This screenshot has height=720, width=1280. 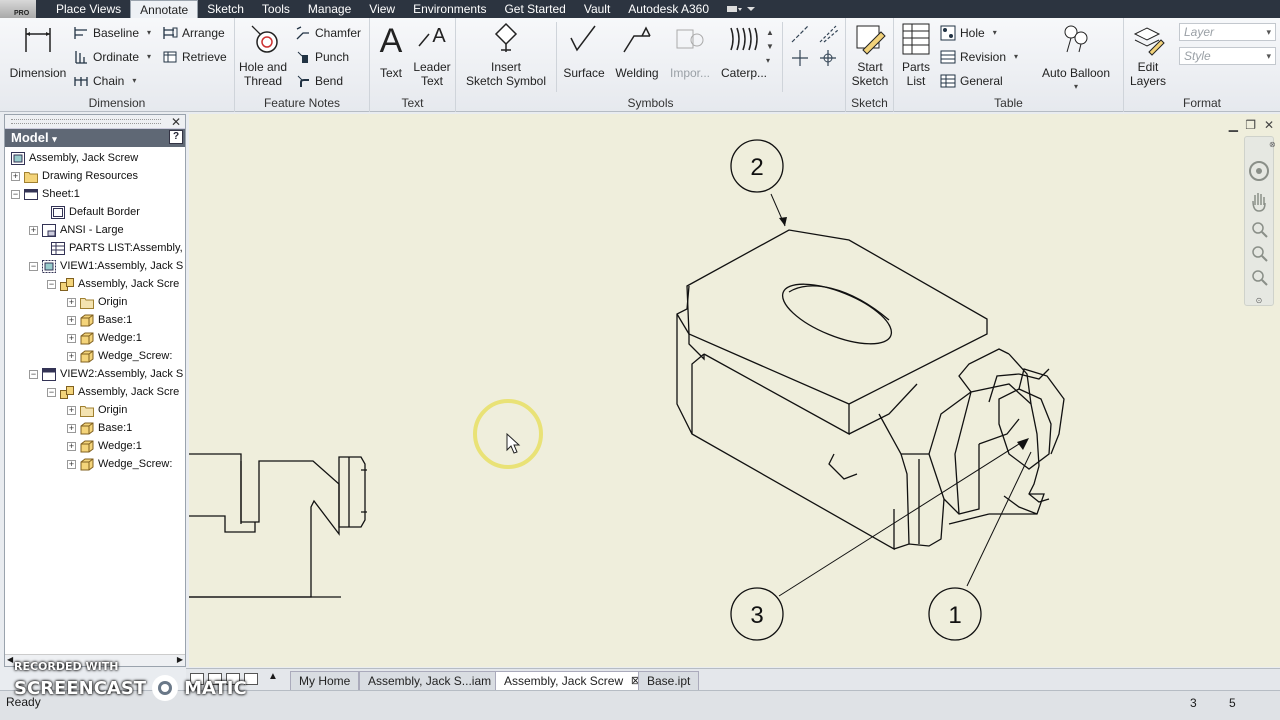 I want to click on center-mark-button, so click(x=801, y=59).